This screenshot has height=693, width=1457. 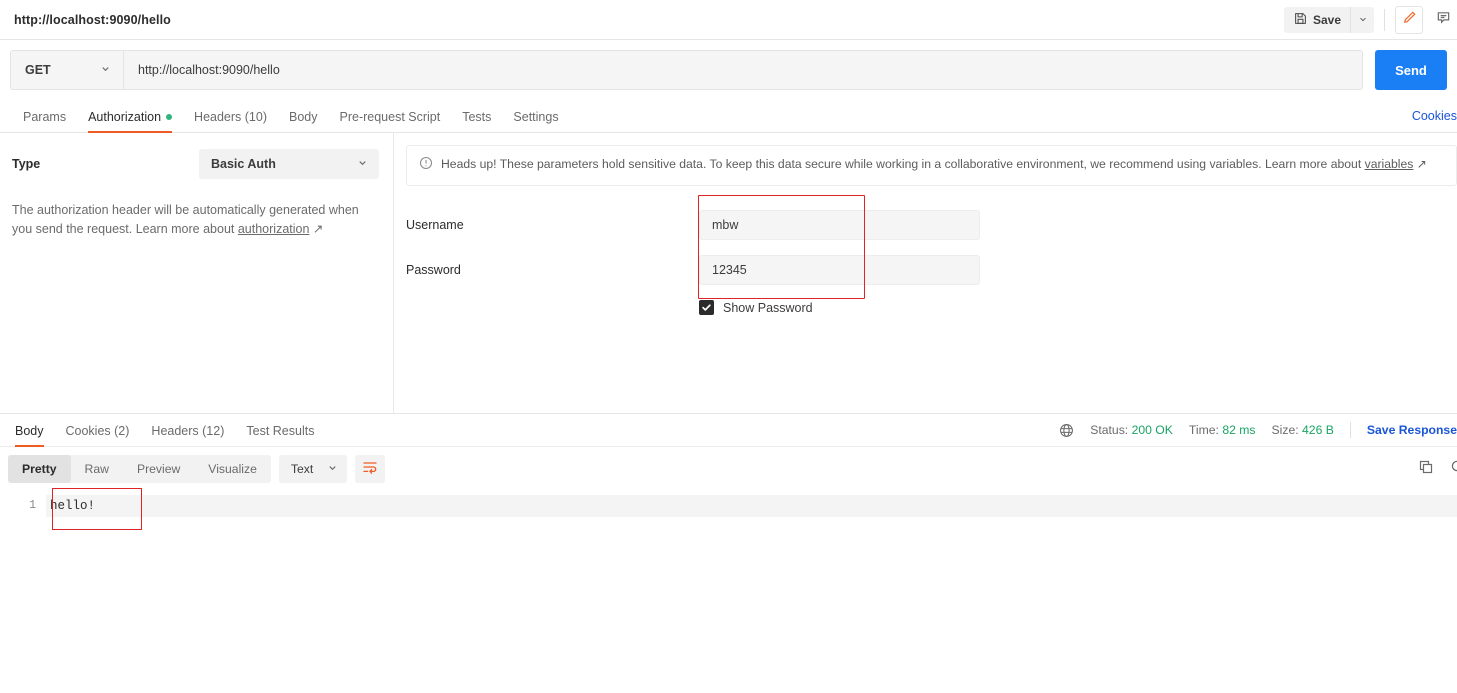 I want to click on modified-indicator-dot, so click(x=169, y=116).